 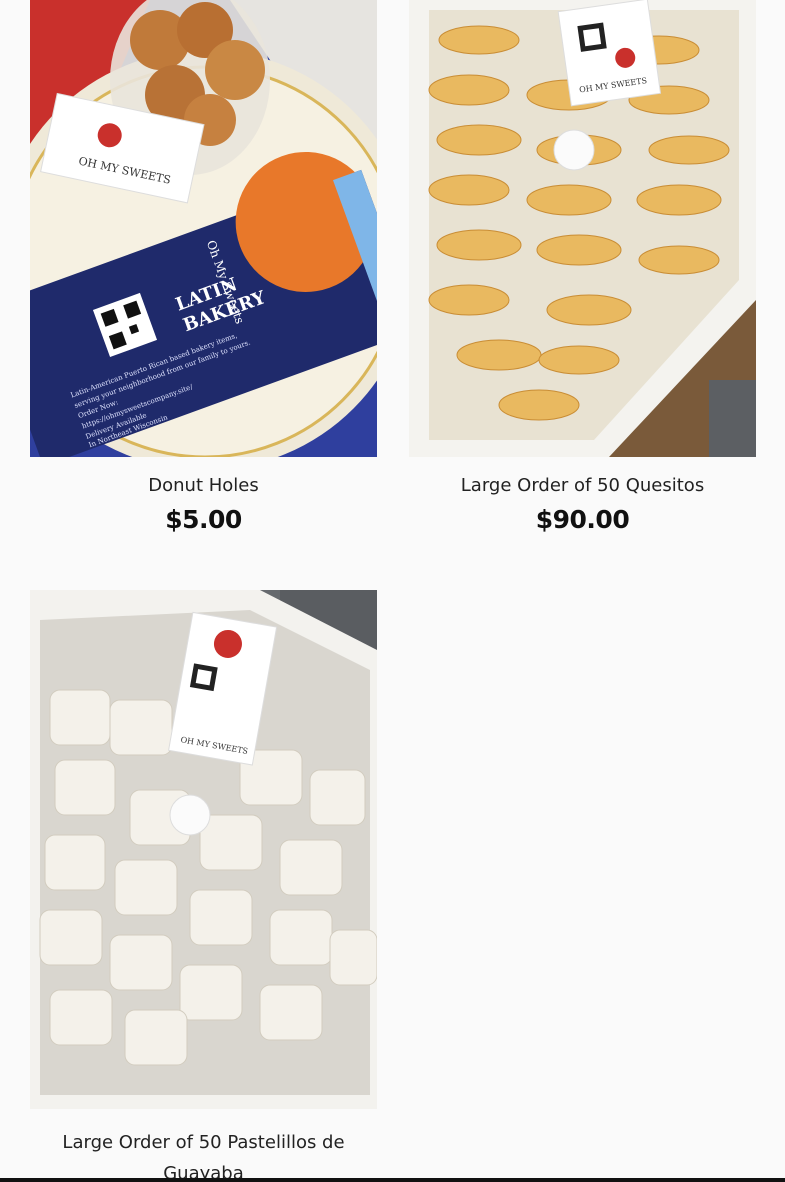 What do you see at coordinates (203, 485) in the screenshot?
I see `product-title: Donut Holes` at bounding box center [203, 485].